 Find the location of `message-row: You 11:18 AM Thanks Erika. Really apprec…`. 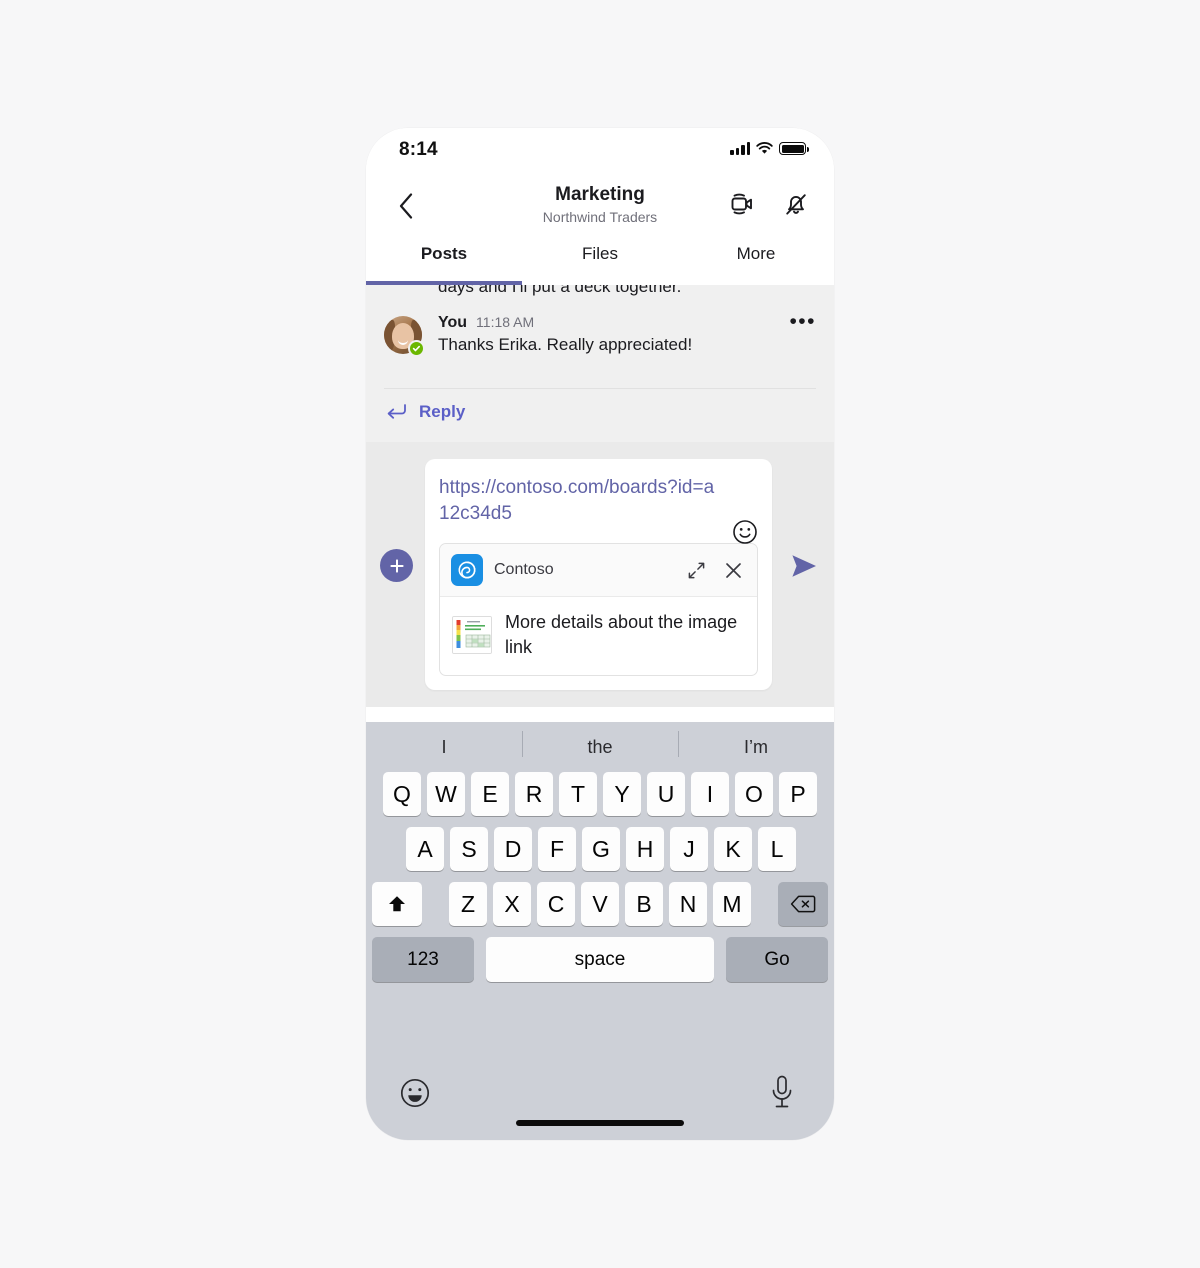

message-row: You 11:18 AM Thanks Erika. Really apprec… is located at coordinates (600, 341).